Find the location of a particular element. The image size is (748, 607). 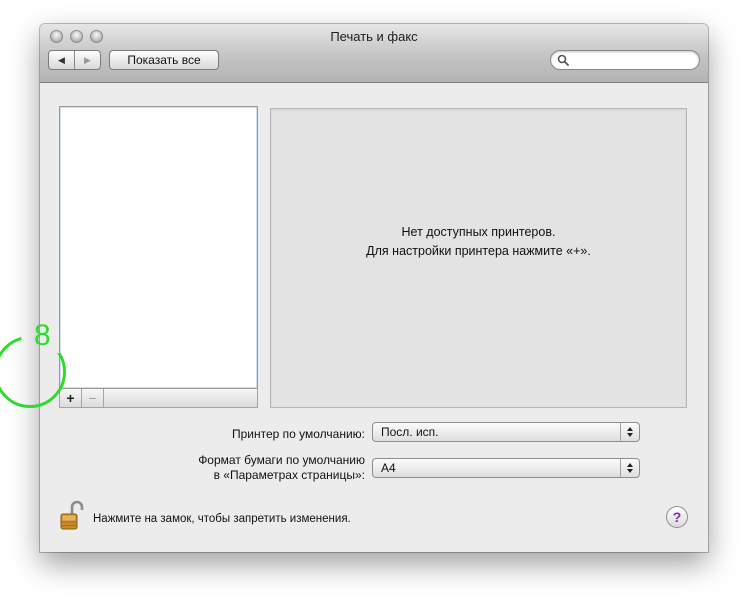

back-arrow-icon: ◀ is located at coordinates (61, 59).